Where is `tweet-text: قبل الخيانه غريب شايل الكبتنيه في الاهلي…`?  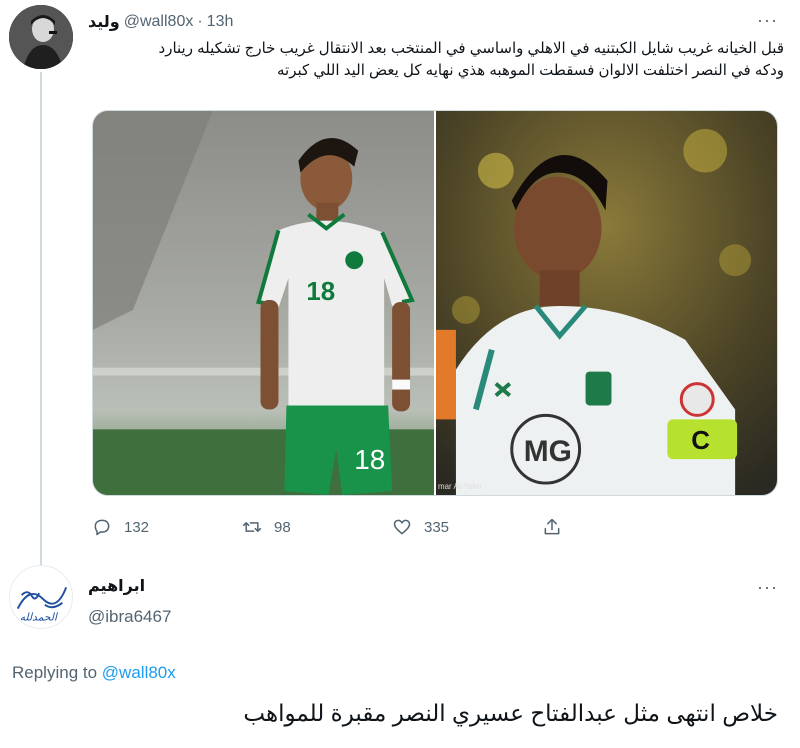 tweet-text: قبل الخيانه غريب شايل الكبتنيه في الاهلي… is located at coordinates (434, 60).